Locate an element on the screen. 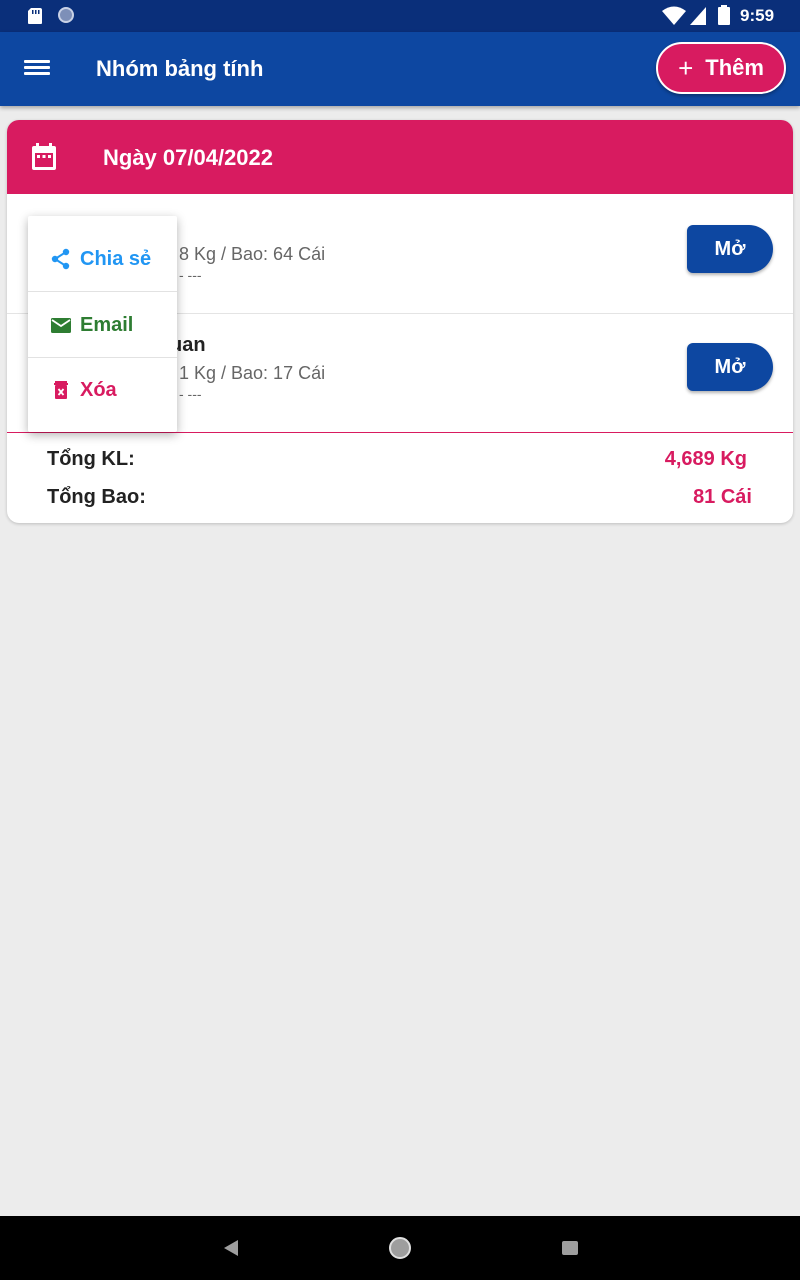 The width and height of the screenshot is (800, 1280). sd-card-icon is located at coordinates (35, 16).